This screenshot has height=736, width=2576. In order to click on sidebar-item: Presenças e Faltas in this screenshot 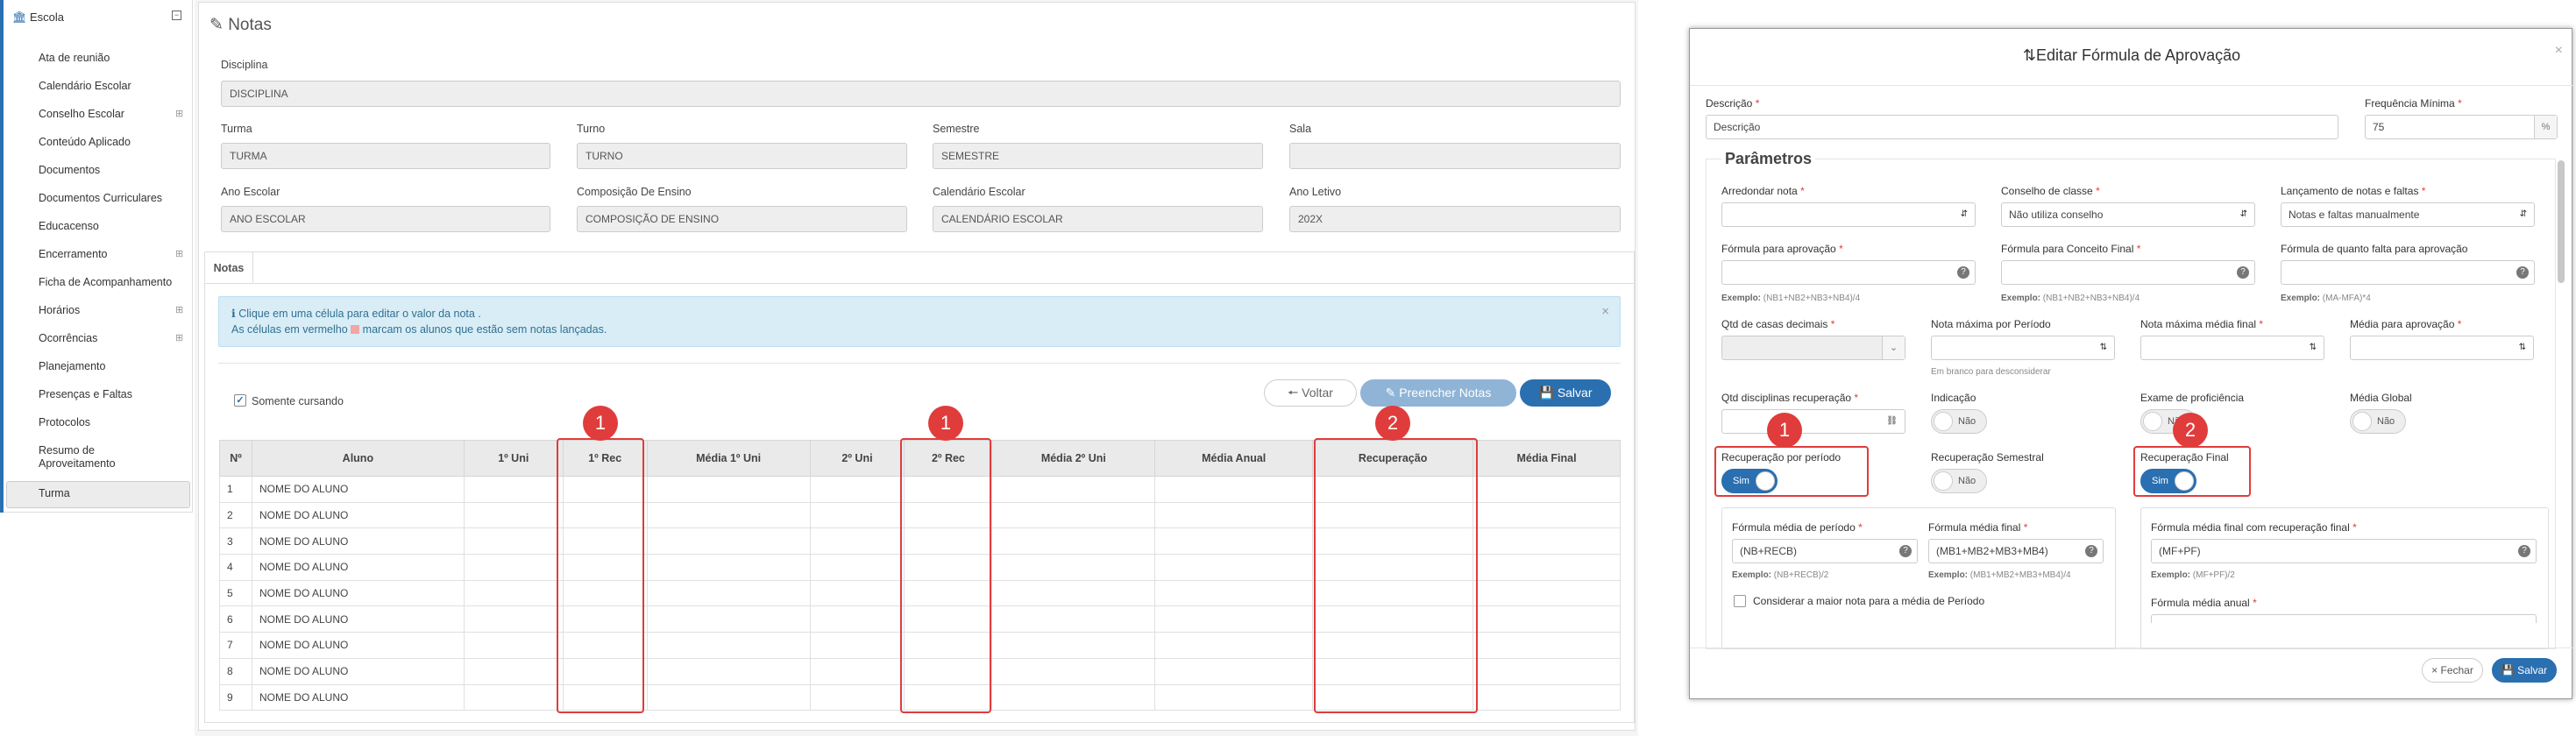, I will do `click(85, 394)`.